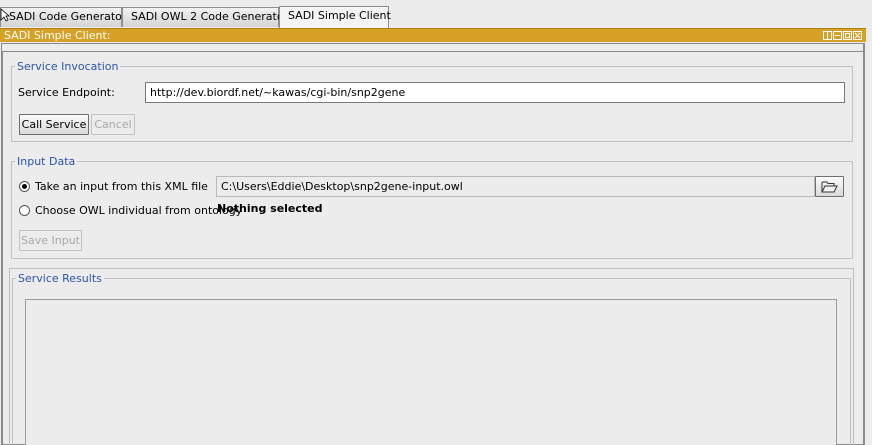  I want to click on owl-individual-radio, so click(24, 210).